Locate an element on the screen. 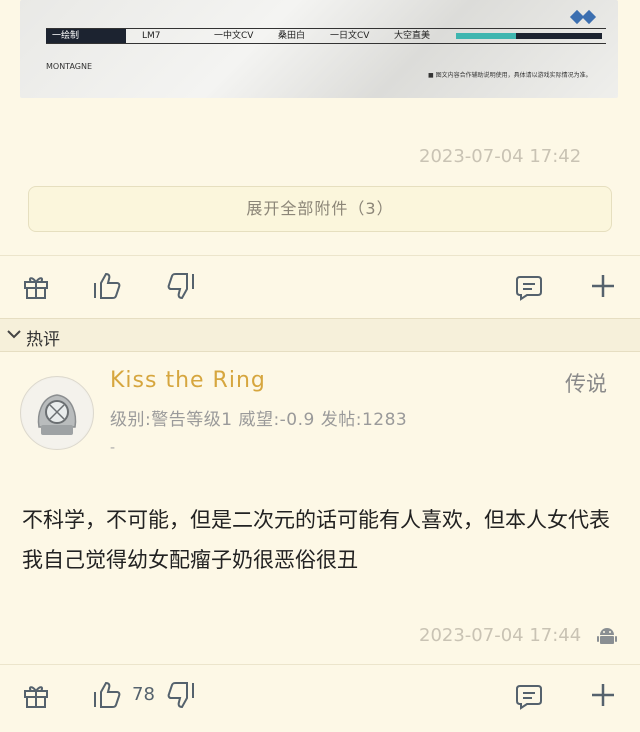  credit-value: 桑田白 is located at coordinates (292, 36).